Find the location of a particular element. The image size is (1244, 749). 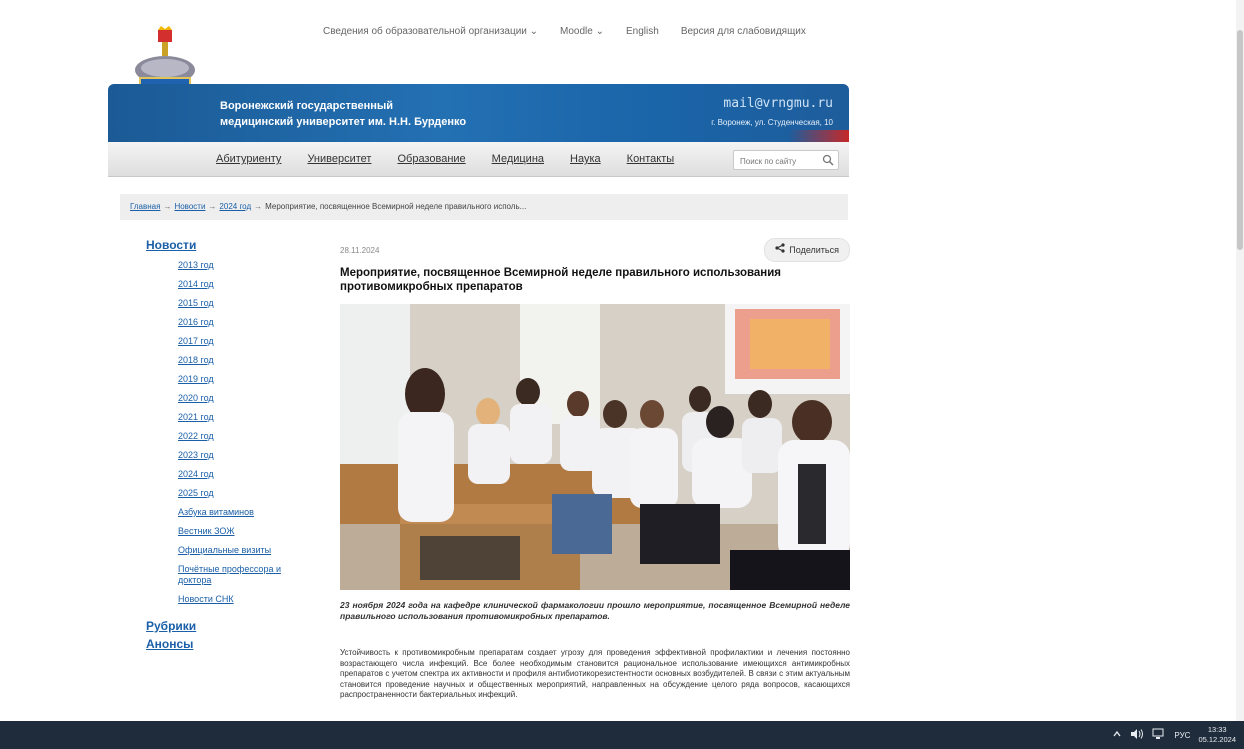

clock-time: 13:33 is located at coordinates (1217, 729).